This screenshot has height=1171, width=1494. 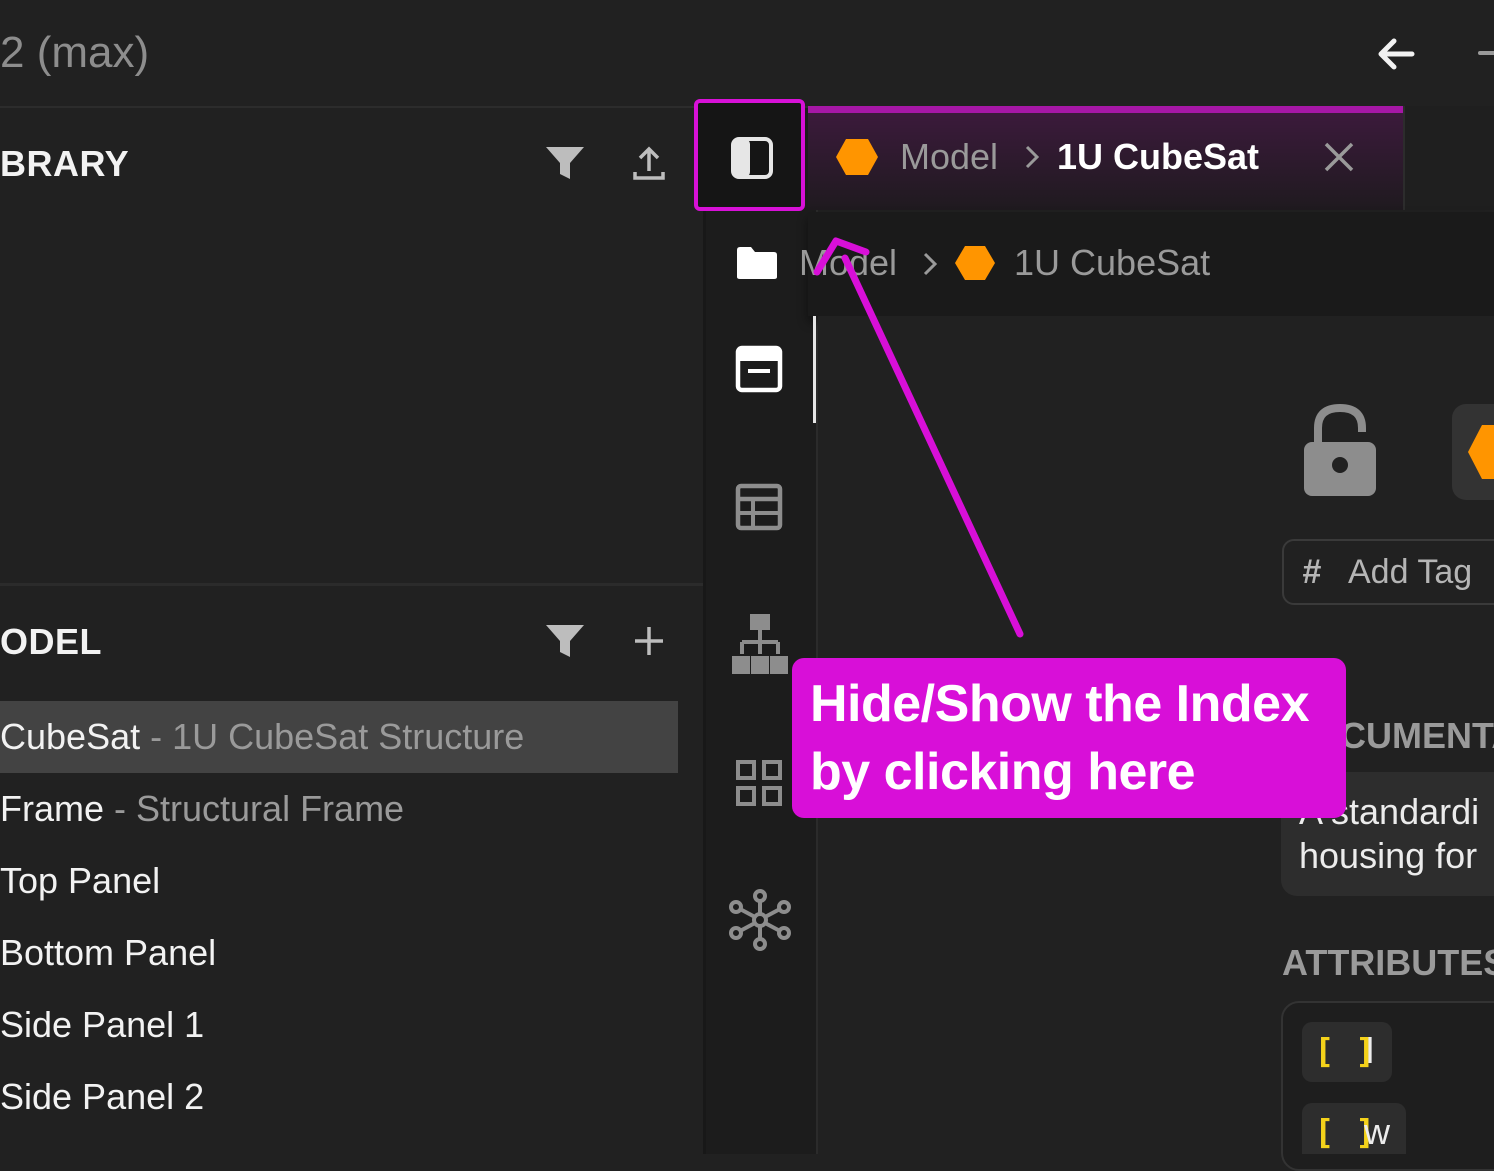 What do you see at coordinates (108, 953) in the screenshot?
I see `model-item-bottom-panel: Bottom Panel` at bounding box center [108, 953].